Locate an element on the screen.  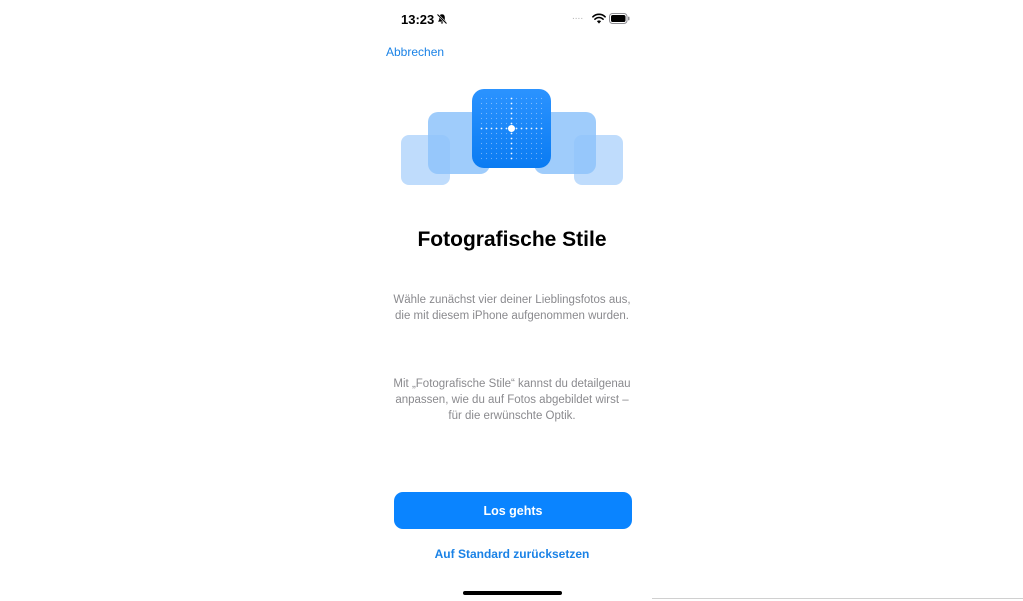
status-time: 13:23 is located at coordinates (418, 19).